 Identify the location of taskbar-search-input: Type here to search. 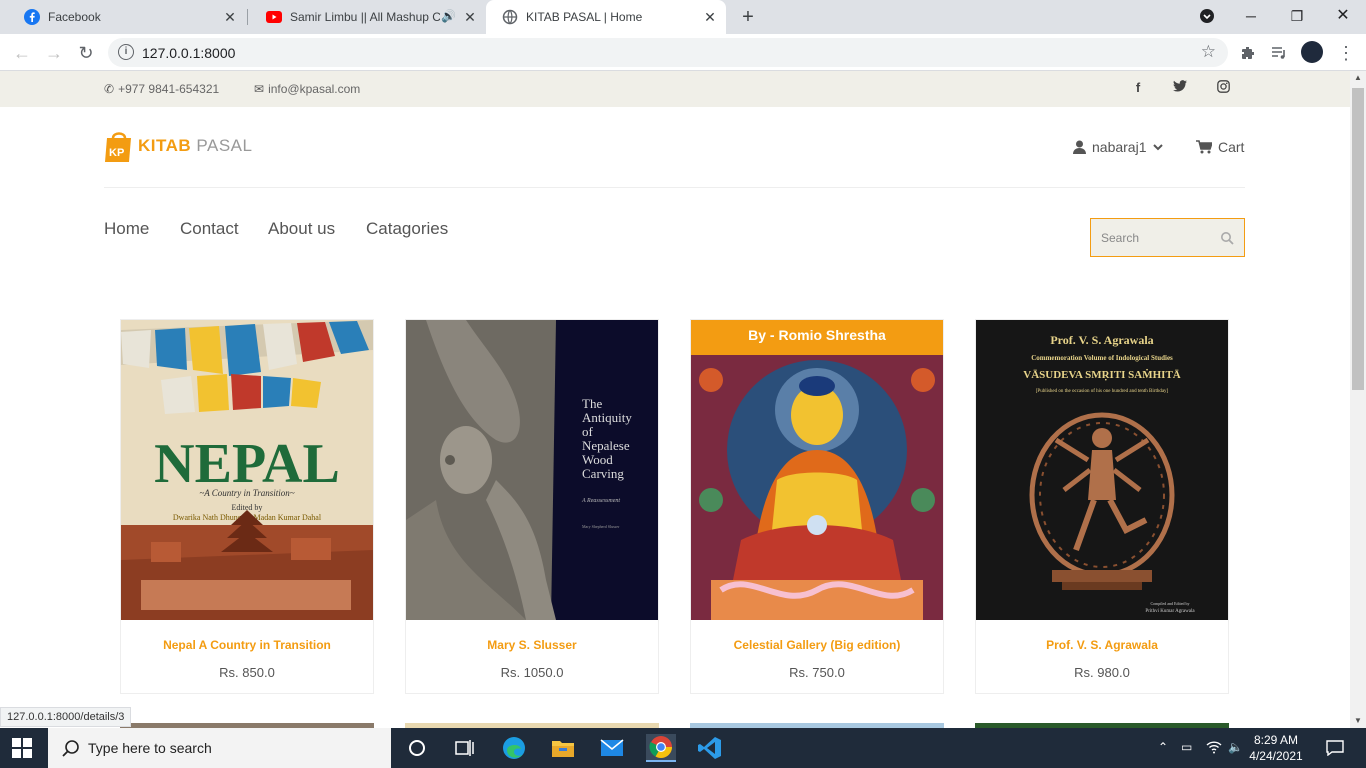
(219, 748).